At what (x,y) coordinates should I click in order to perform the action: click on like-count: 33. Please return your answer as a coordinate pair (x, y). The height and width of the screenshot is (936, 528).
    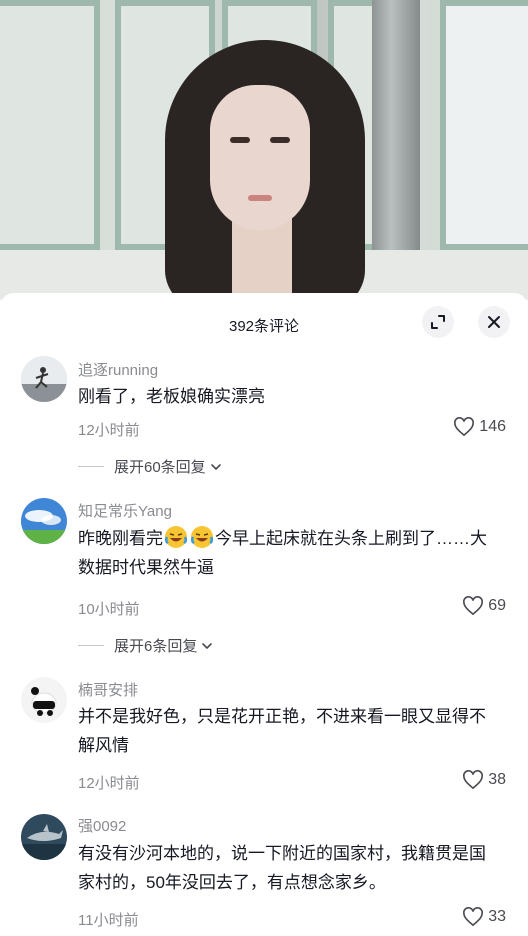
    Looking at the image, I should click on (497, 916).